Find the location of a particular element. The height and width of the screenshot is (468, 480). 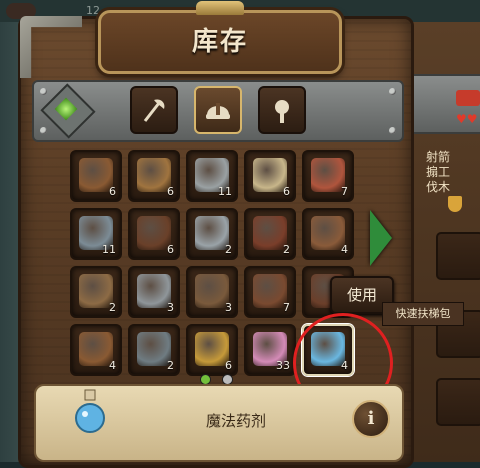

tooltip: 快速扶梯包 is located at coordinates (423, 314).